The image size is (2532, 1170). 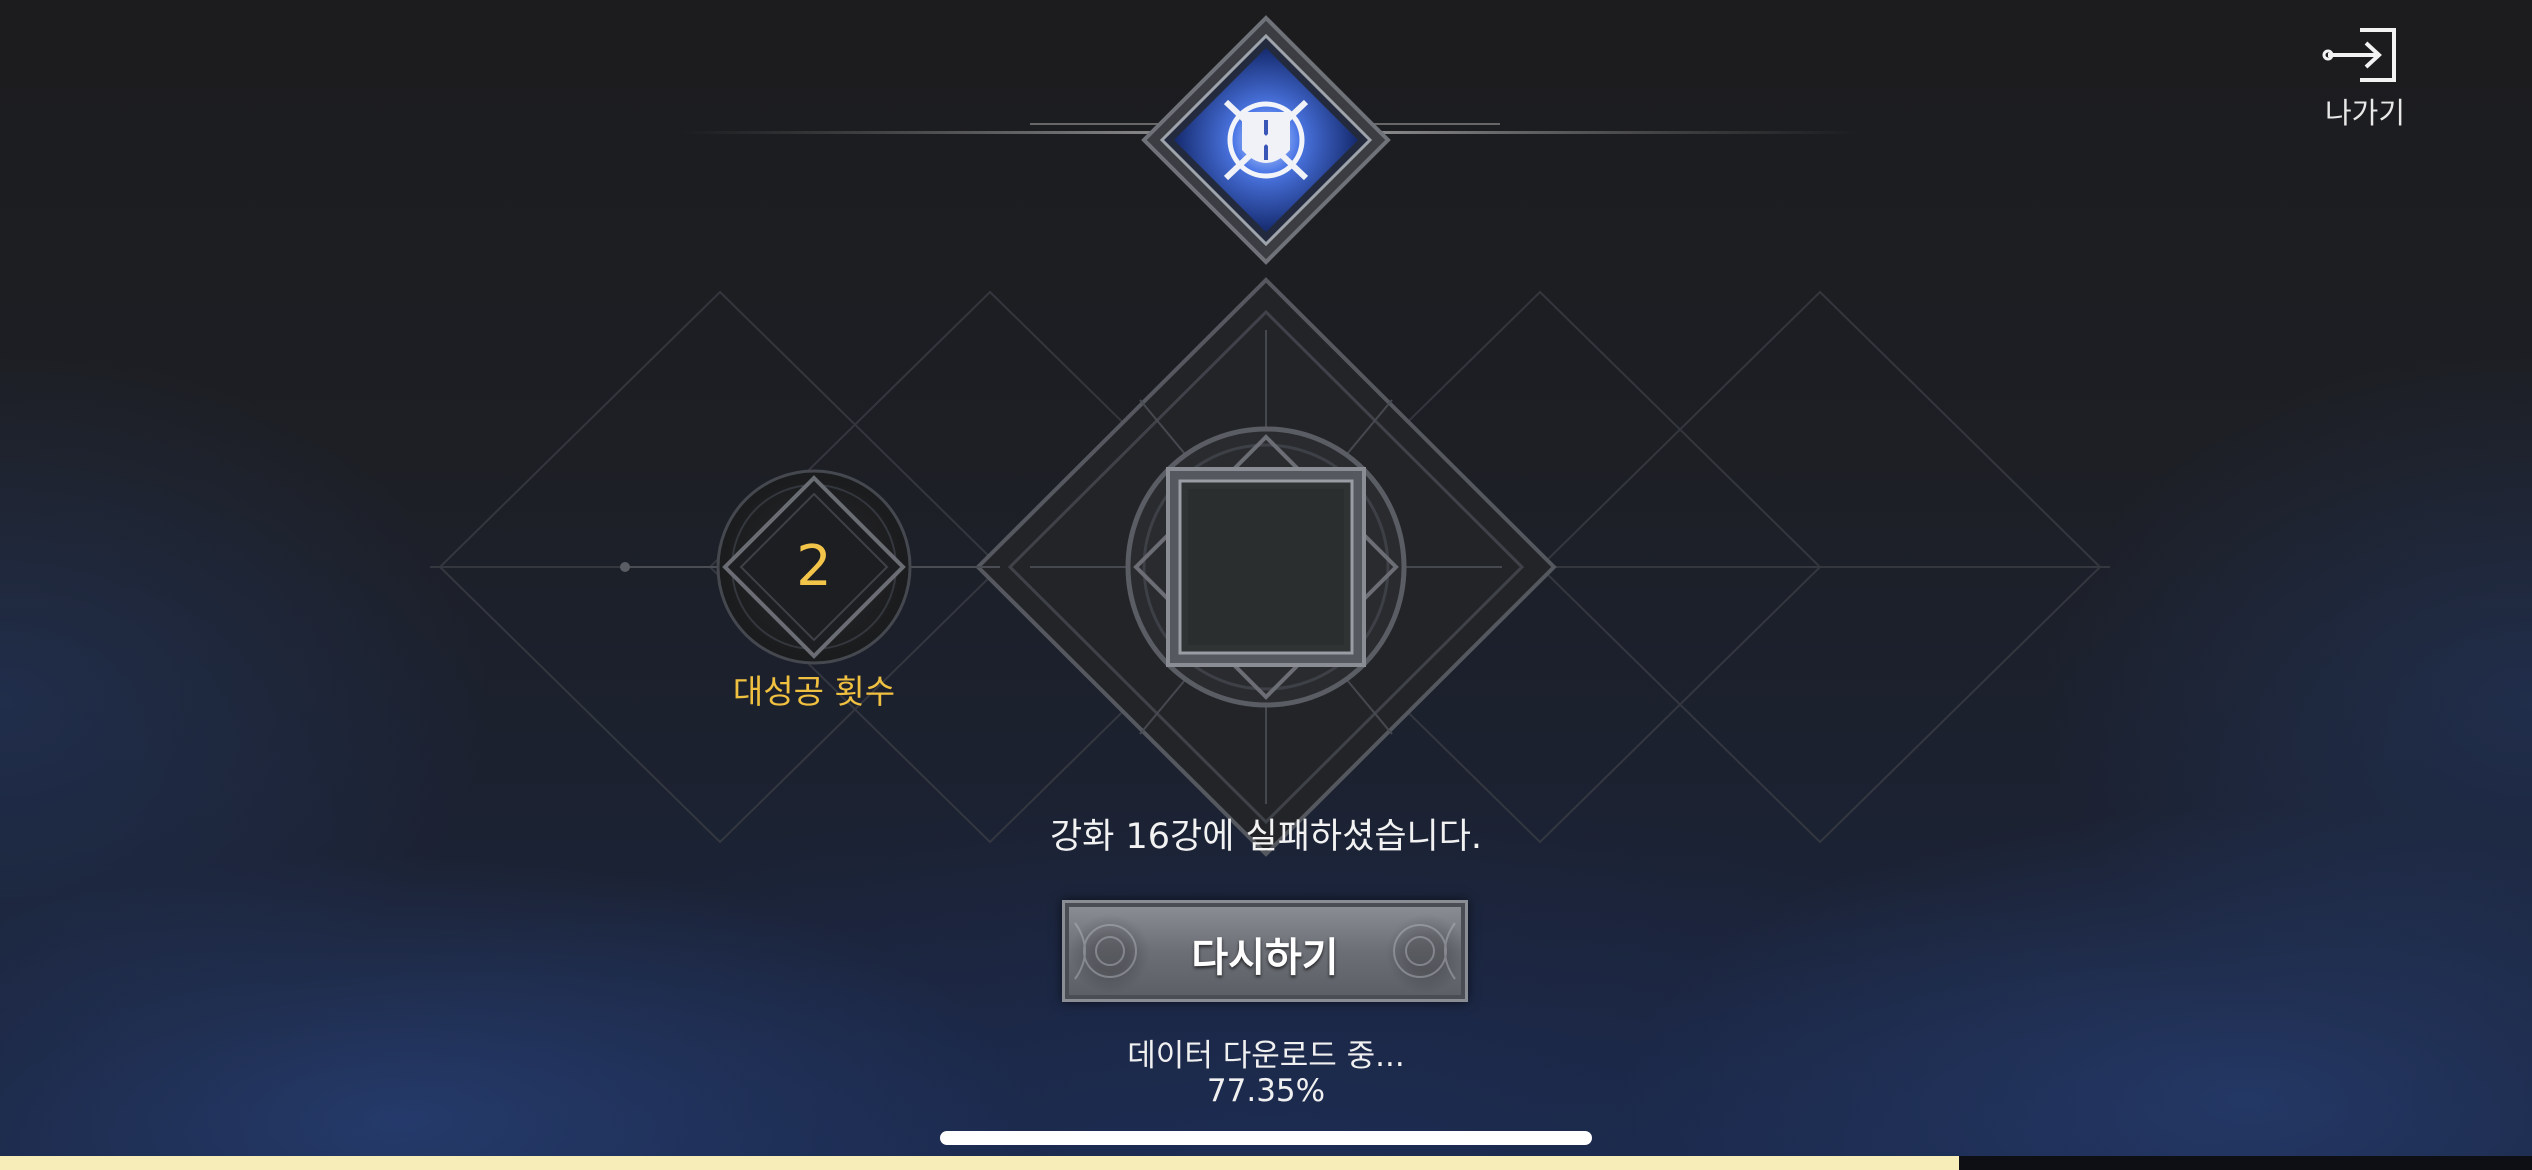 I want to click on download-progress-fill, so click(x=979, y=1163).